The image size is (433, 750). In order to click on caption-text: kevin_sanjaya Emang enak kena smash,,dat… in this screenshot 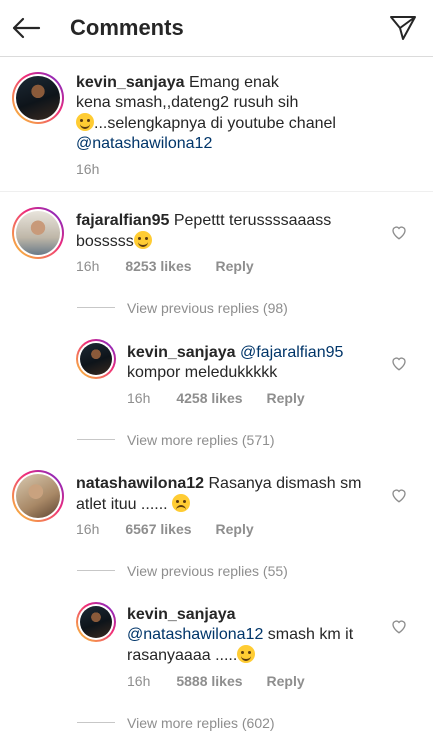, I will do `click(226, 113)`.